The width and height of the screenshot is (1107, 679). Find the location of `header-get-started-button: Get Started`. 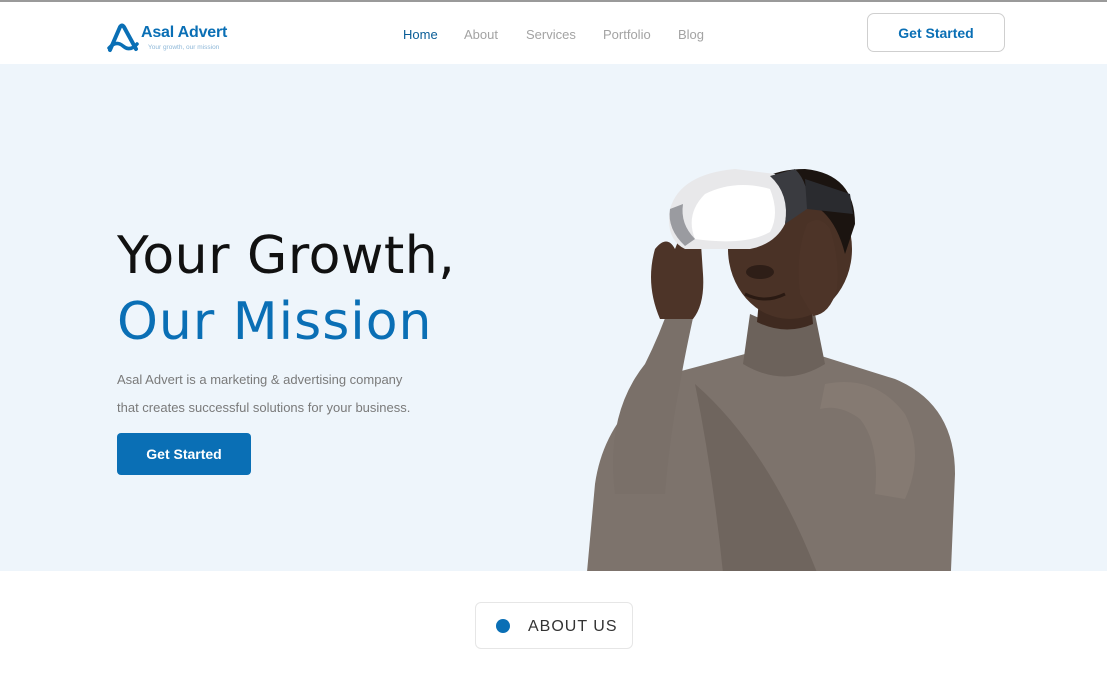

header-get-started-button: Get Started is located at coordinates (936, 32).